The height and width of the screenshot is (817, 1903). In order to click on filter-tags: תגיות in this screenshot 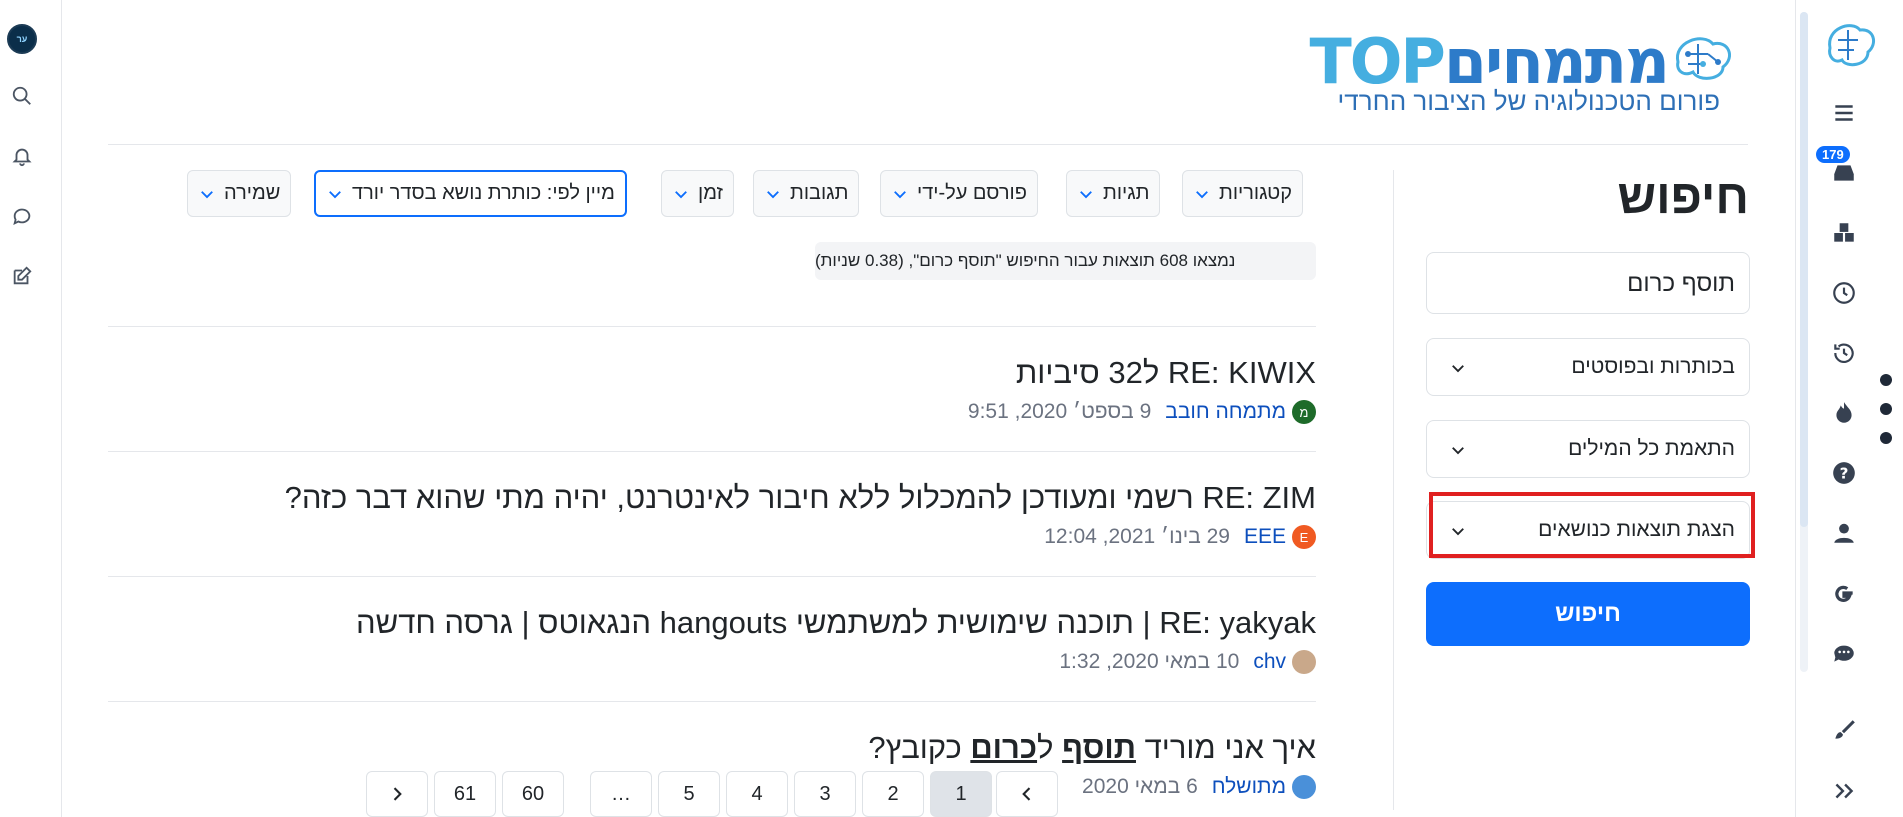, I will do `click(1113, 193)`.